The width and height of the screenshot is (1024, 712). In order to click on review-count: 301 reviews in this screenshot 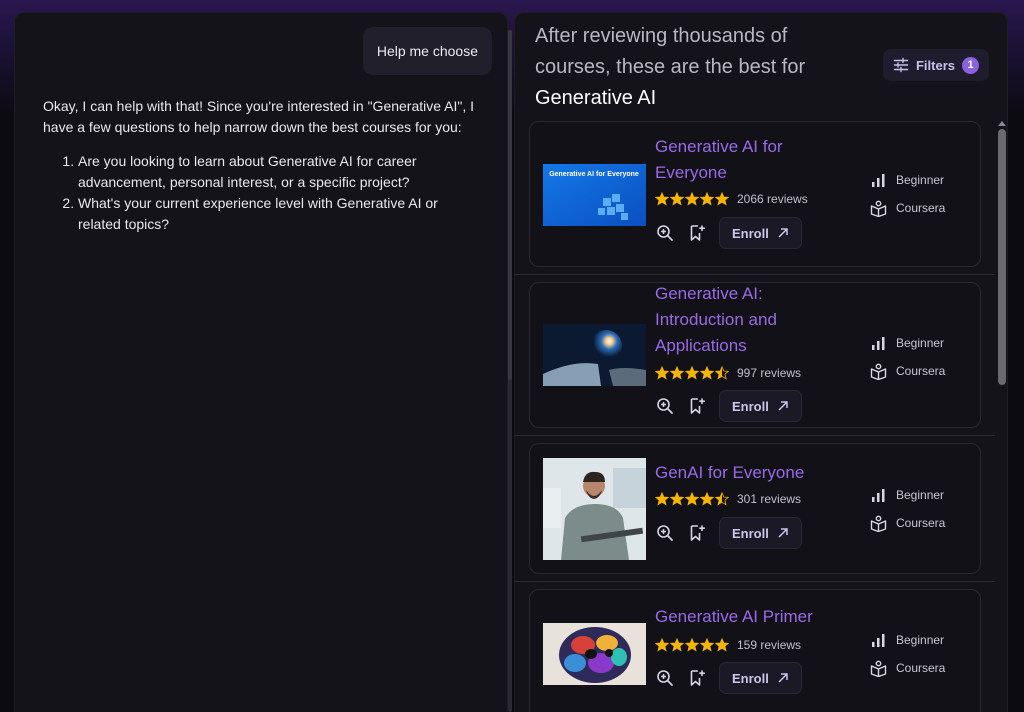, I will do `click(769, 499)`.